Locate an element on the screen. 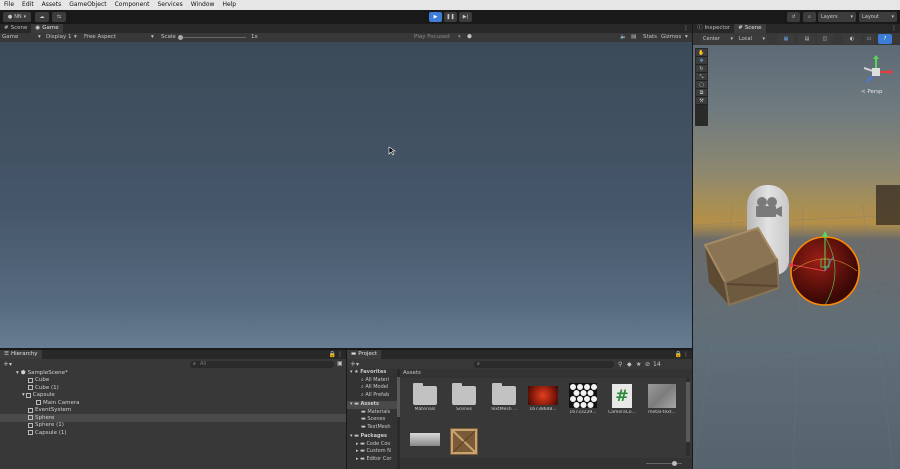 This screenshot has height=469, width=900. menu-window: Window is located at coordinates (203, 5).